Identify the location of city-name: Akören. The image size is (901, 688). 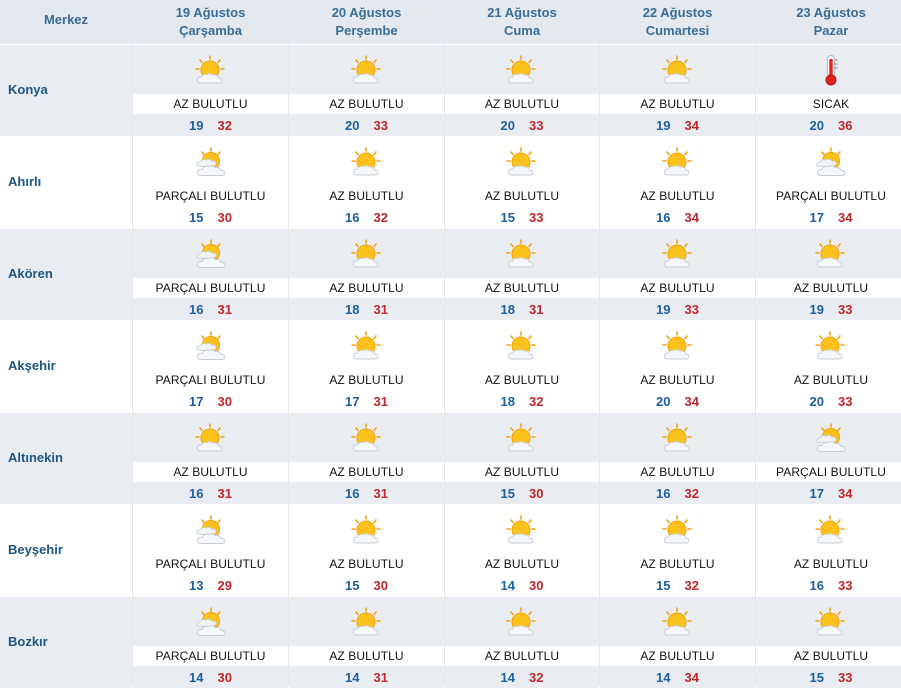
(30, 273).